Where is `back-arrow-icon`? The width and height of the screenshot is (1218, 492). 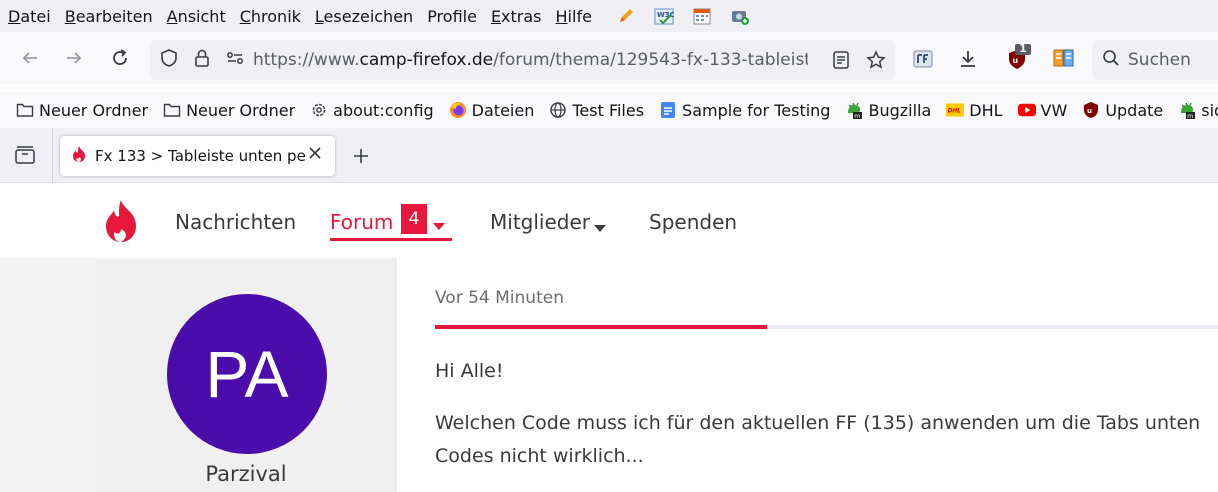 back-arrow-icon is located at coordinates (29, 58).